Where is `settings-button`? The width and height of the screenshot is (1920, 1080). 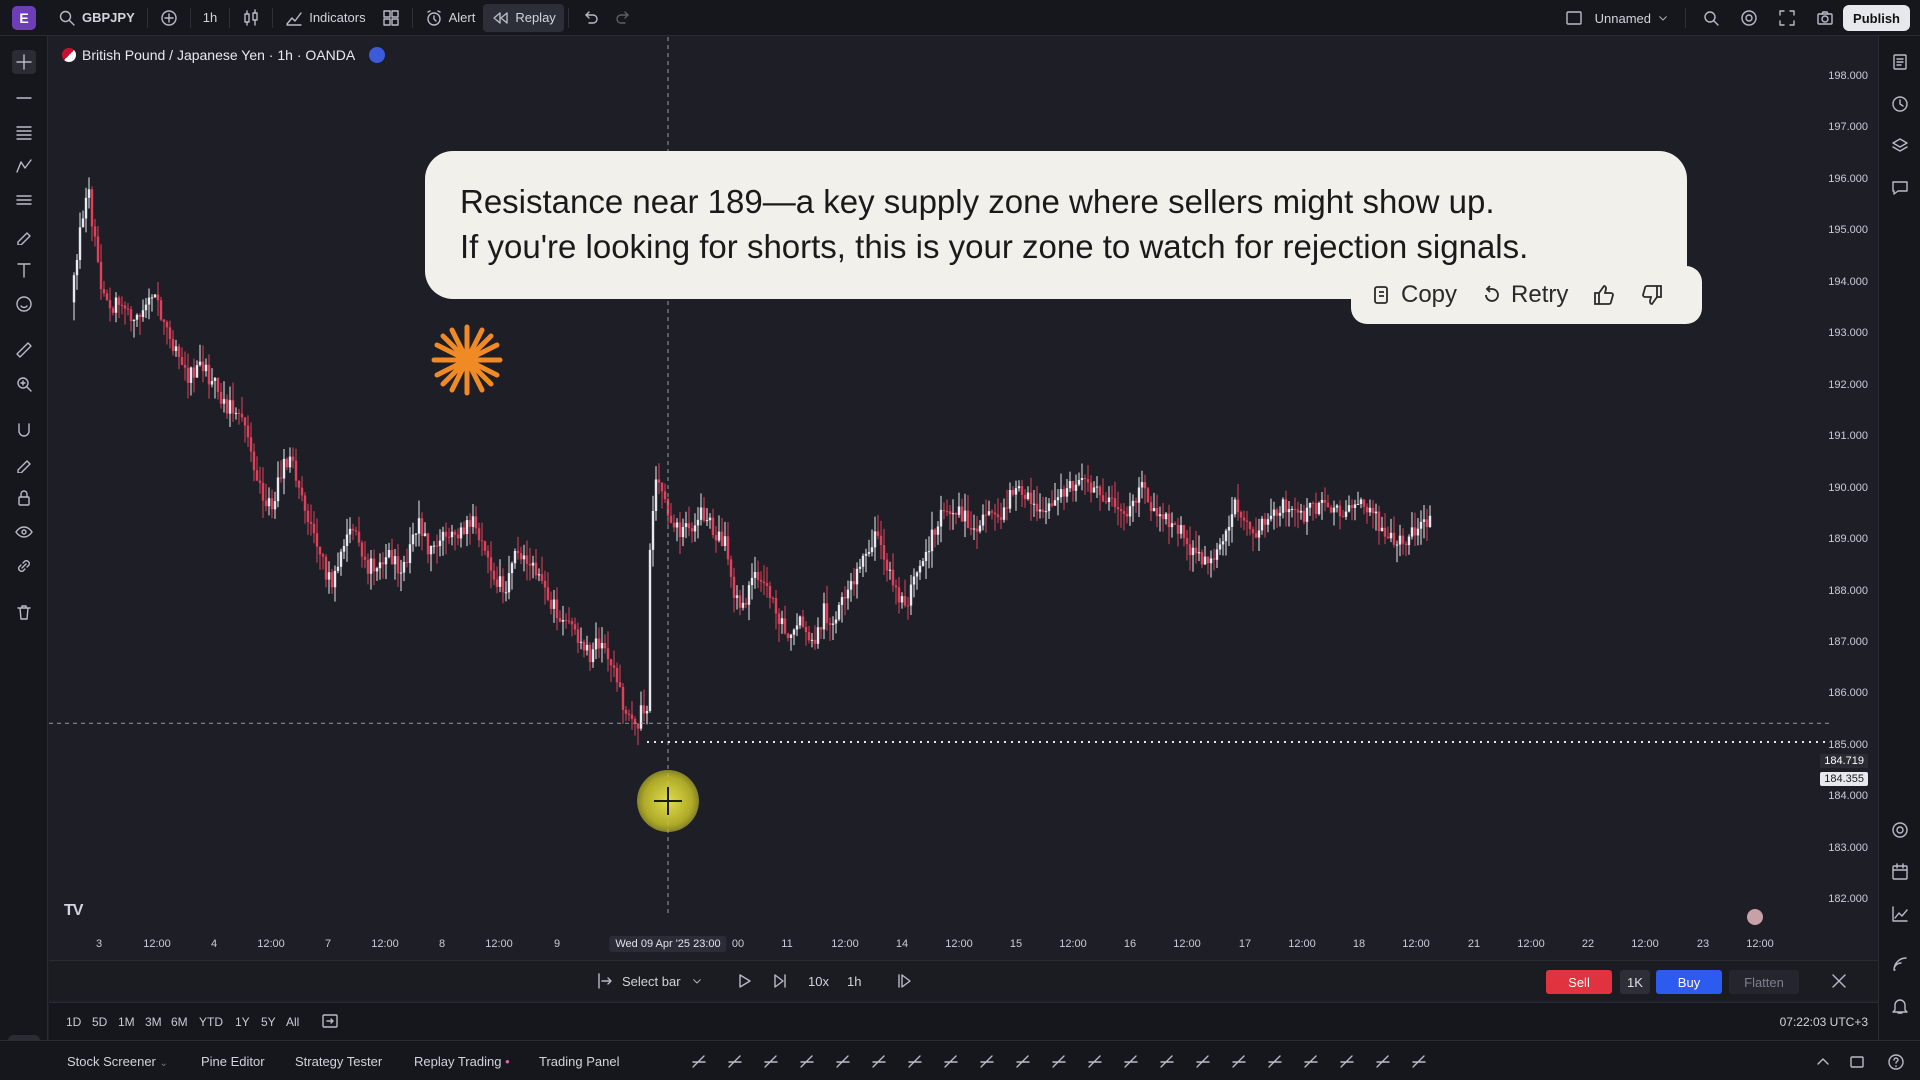 settings-button is located at coordinates (1749, 18).